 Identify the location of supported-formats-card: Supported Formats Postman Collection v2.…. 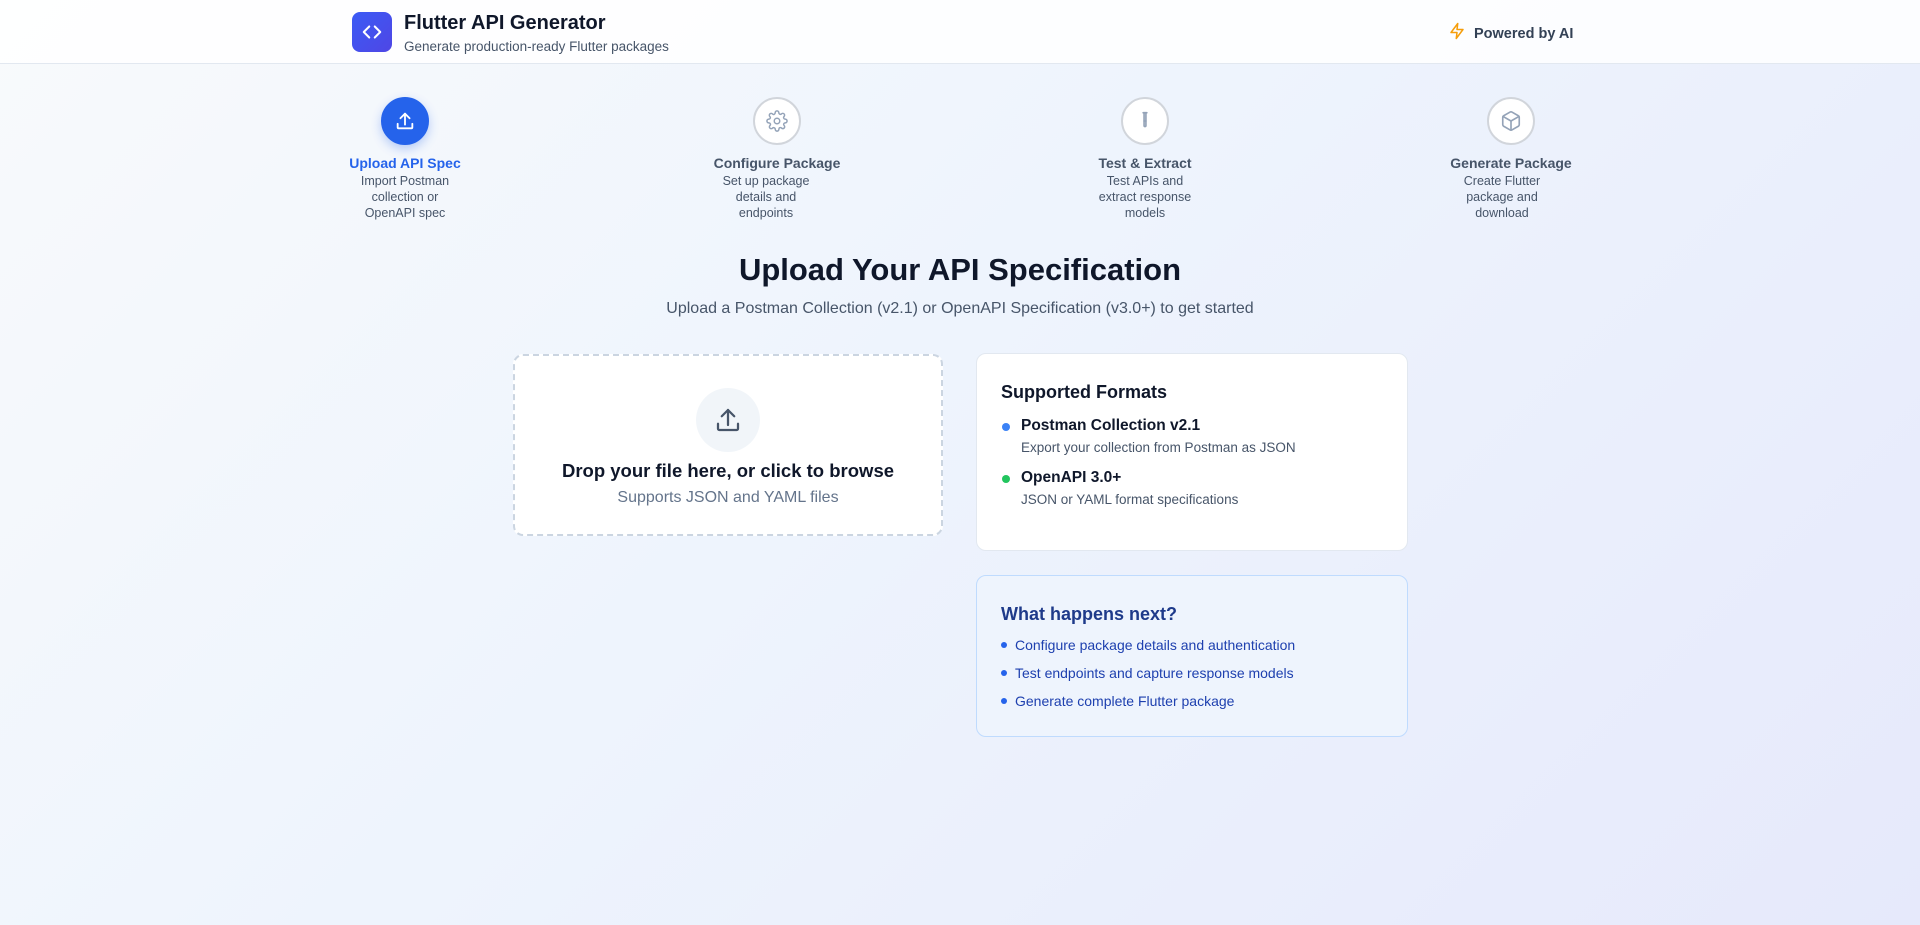
(1192, 452).